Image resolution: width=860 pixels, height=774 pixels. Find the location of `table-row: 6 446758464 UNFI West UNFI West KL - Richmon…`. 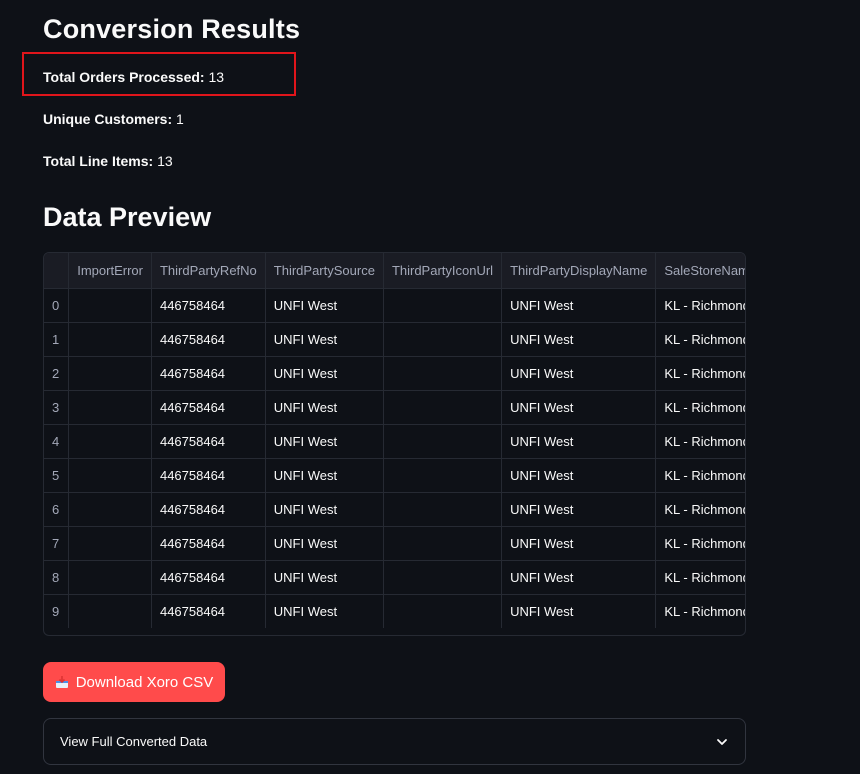

table-row: 6 446758464 UNFI West UNFI West KL - Richmon… is located at coordinates (394, 509).